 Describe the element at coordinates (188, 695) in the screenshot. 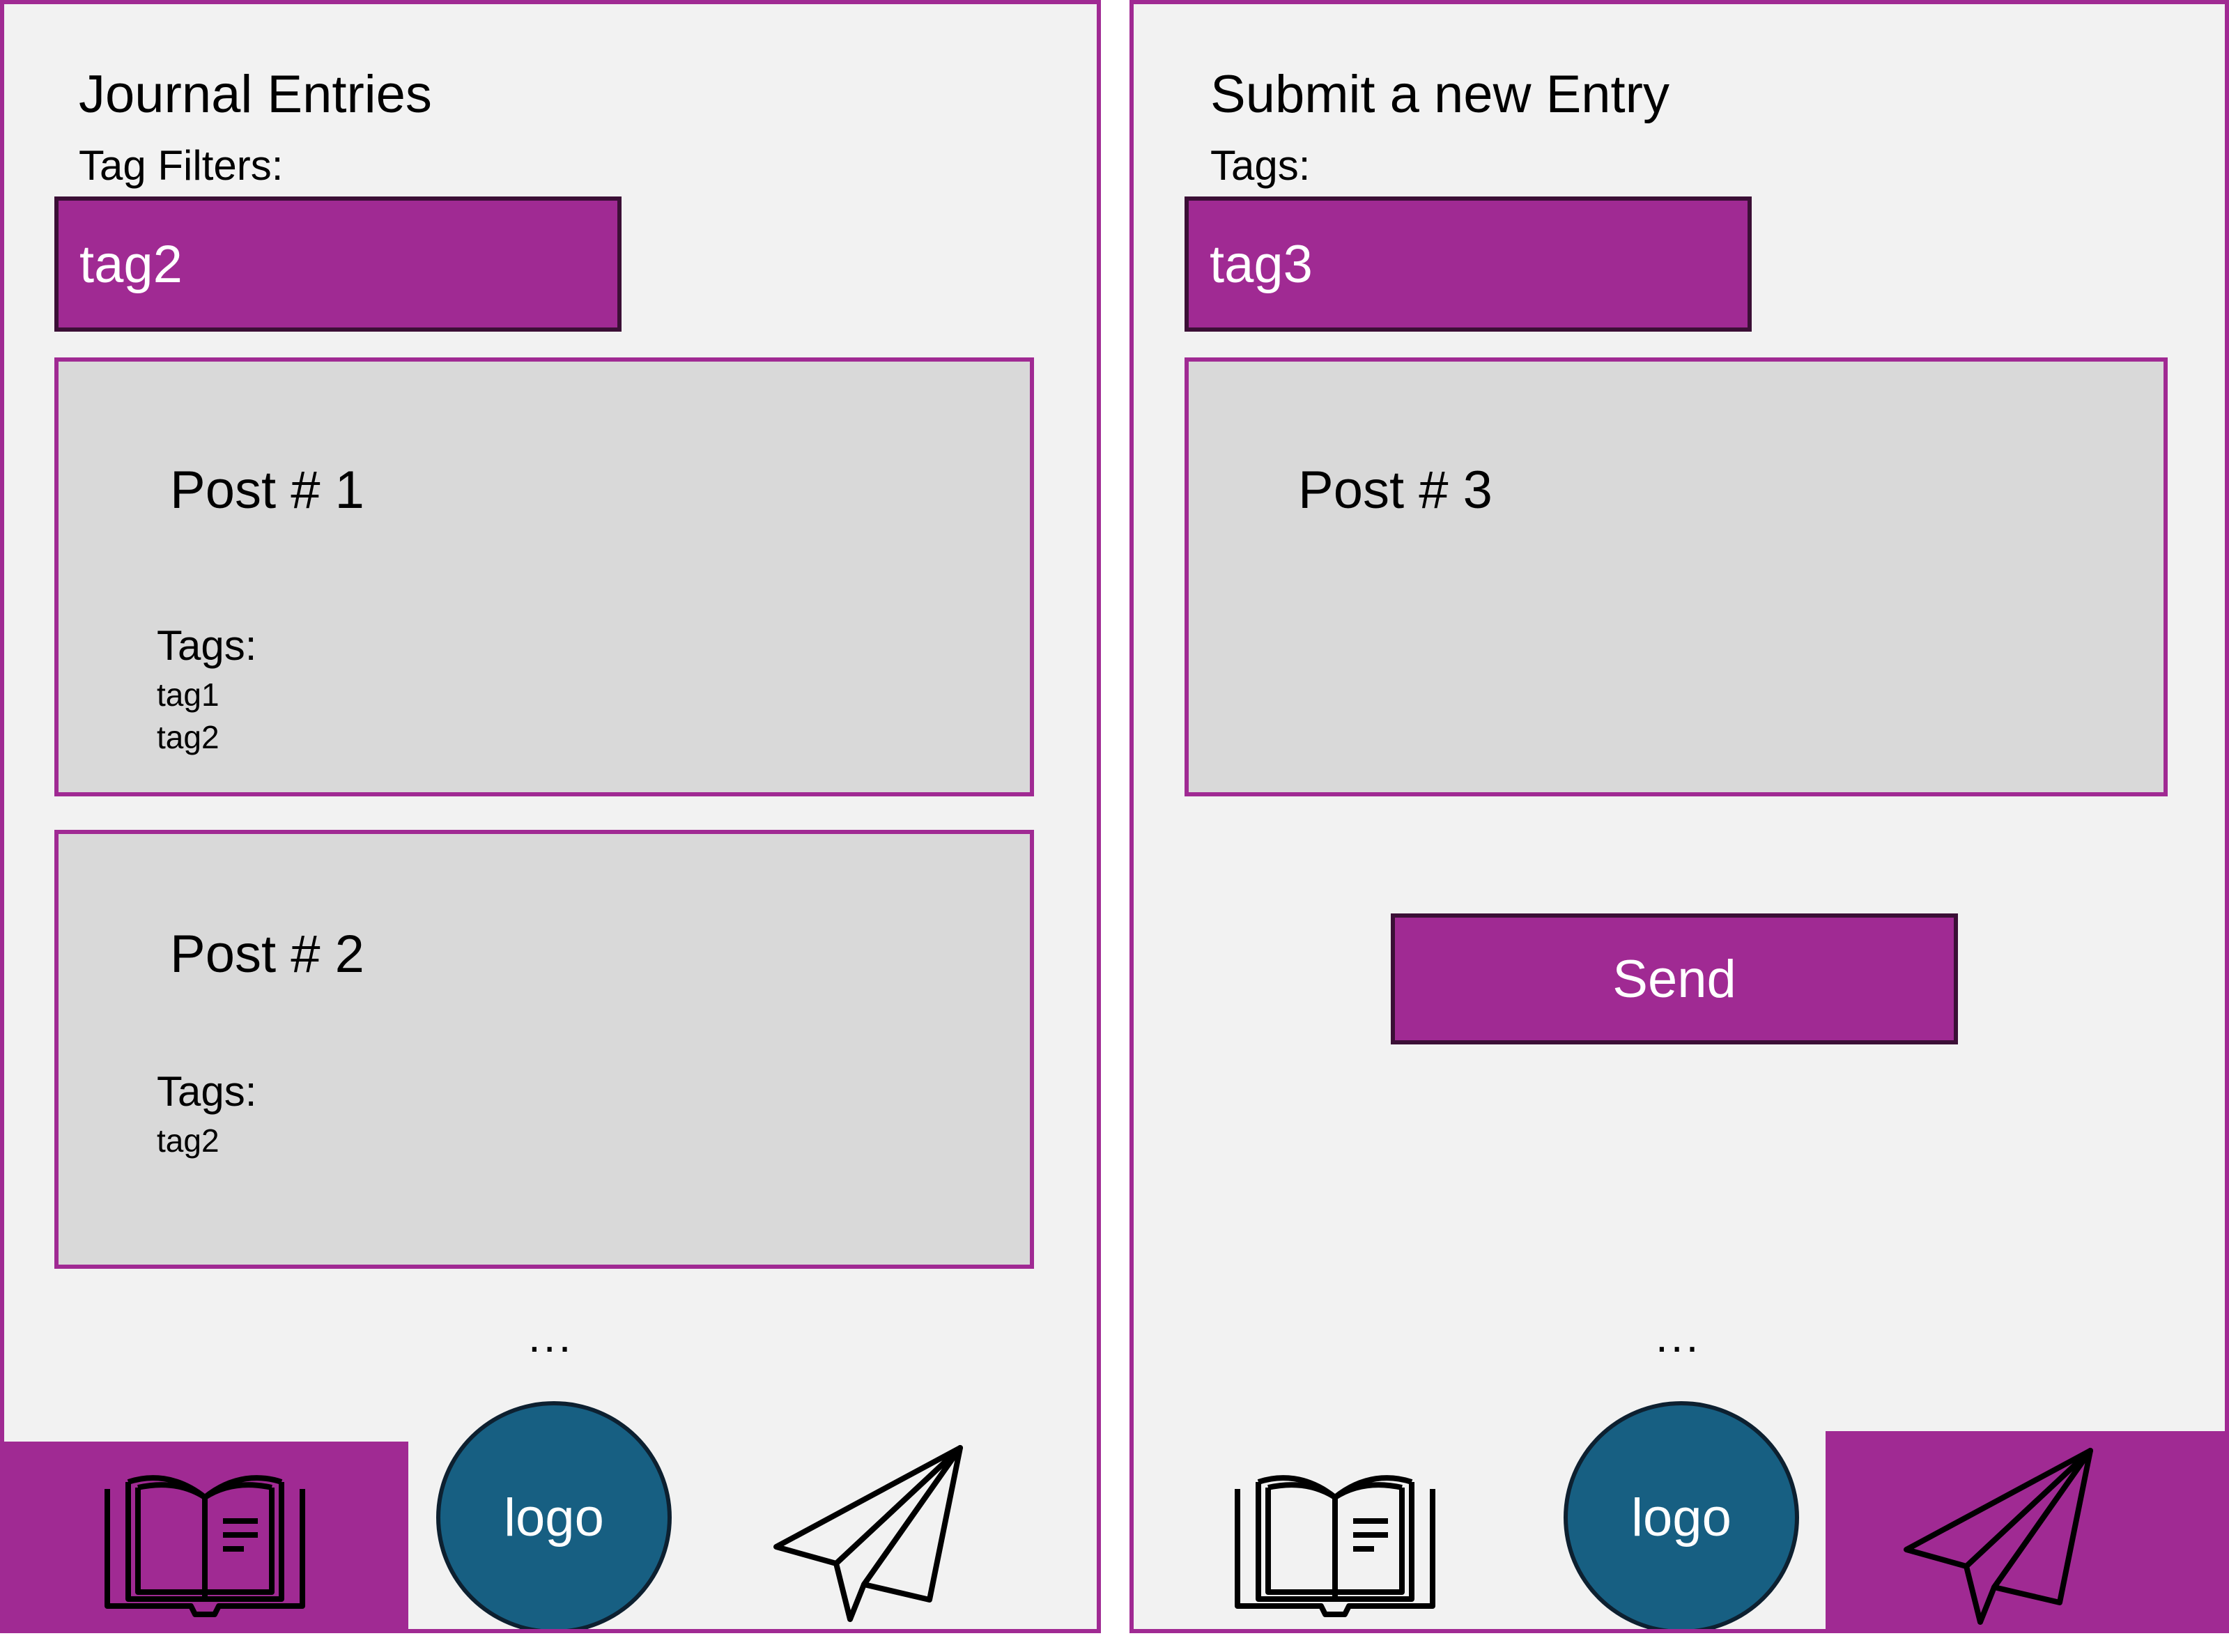

I see `post-tag: tag1` at that location.